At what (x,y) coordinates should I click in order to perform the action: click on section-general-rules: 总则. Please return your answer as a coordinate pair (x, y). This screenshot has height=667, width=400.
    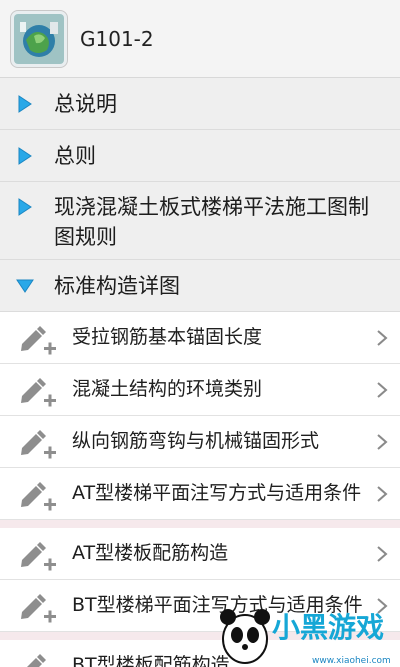
    Looking at the image, I should click on (200, 156).